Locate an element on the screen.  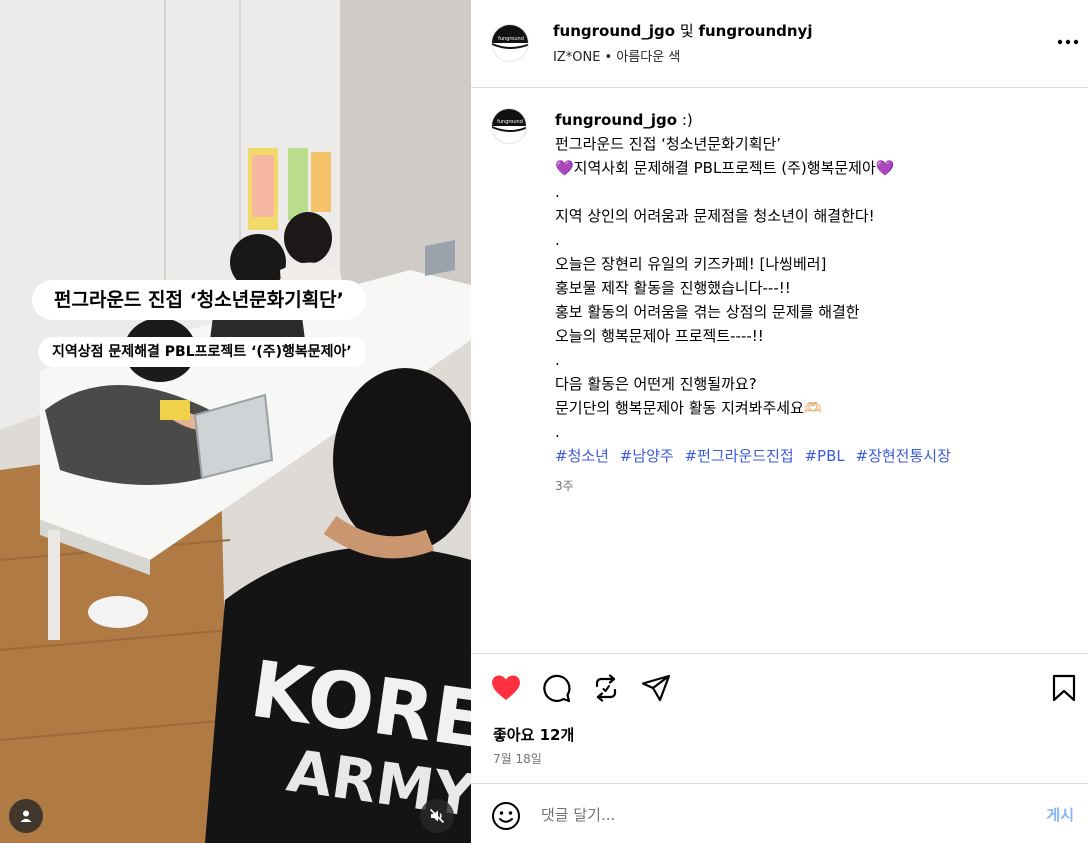
repost-button is located at coordinates (606, 688).